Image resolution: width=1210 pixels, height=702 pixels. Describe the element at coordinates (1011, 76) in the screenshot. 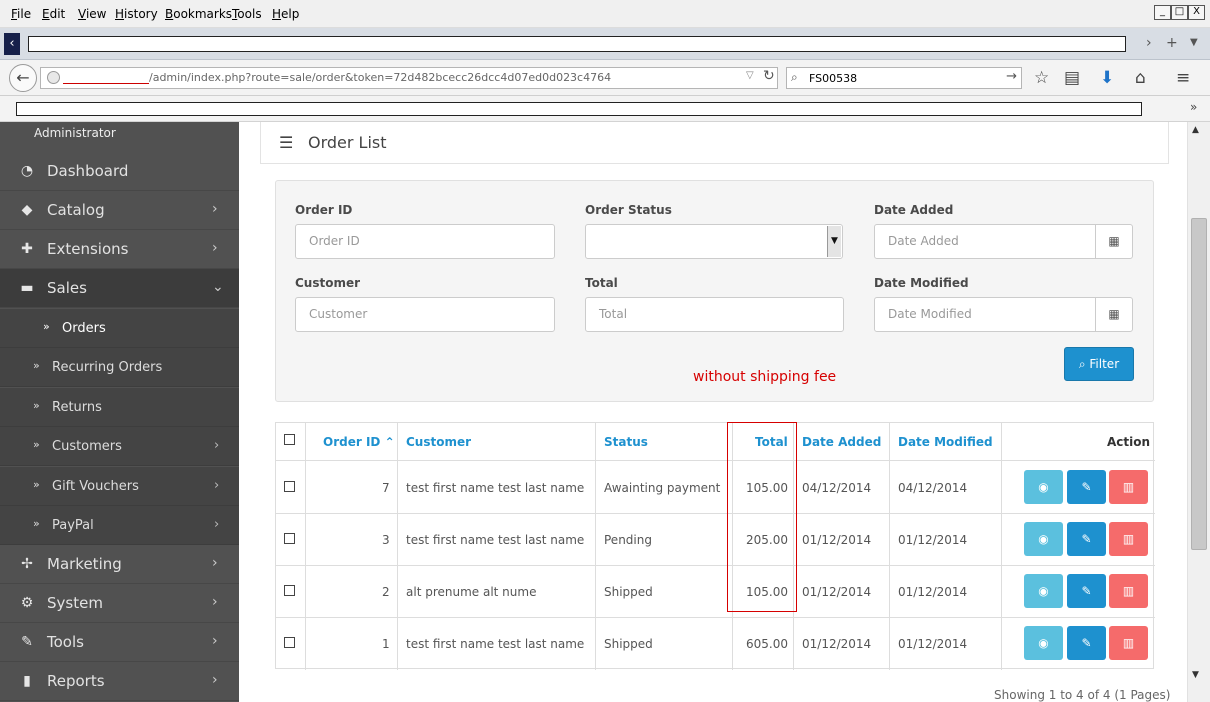

I see `search-go-icon: →` at that location.